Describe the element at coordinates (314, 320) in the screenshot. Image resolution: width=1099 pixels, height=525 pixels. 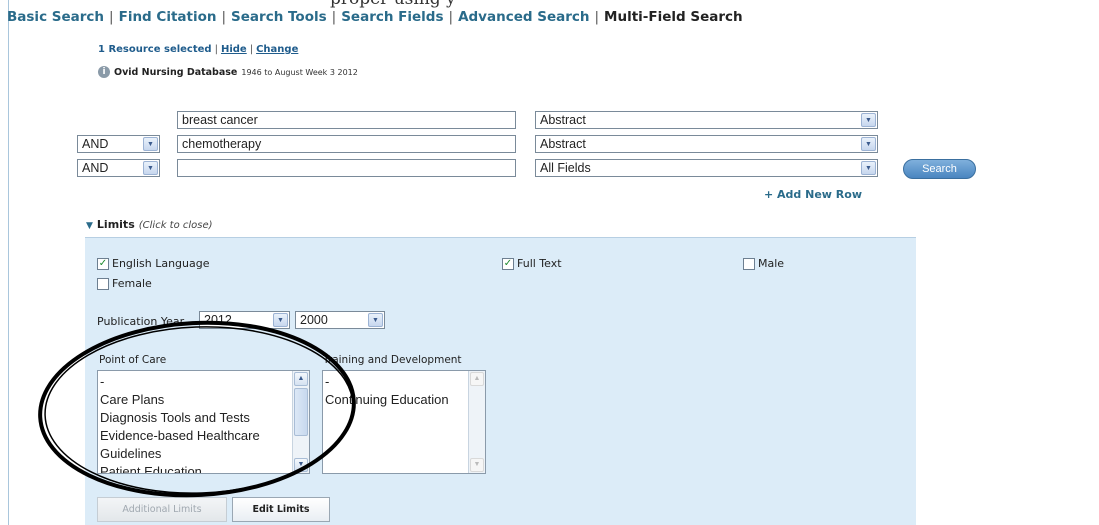
I see `year-to-value: 2000` at that location.